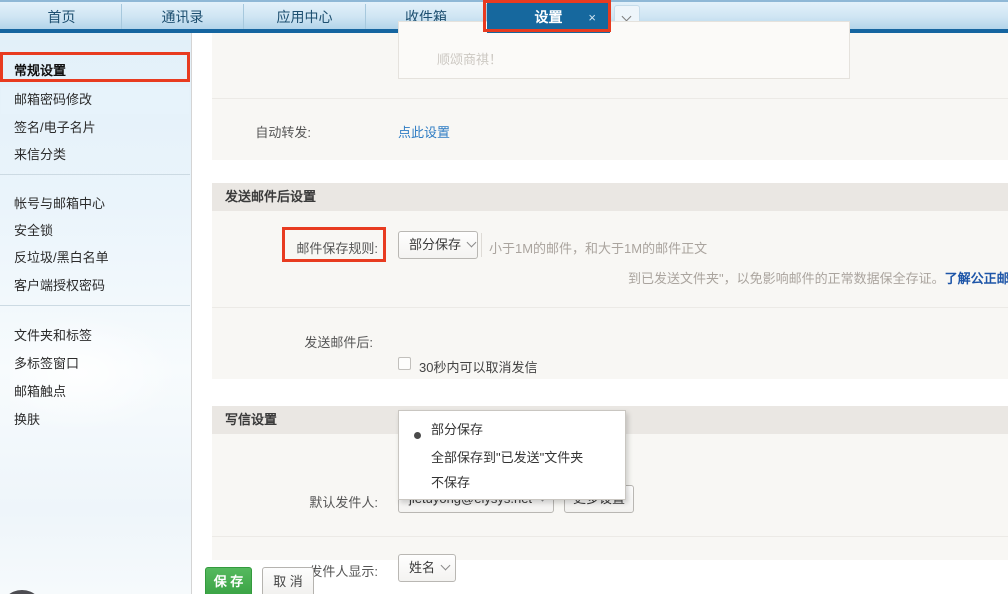  What do you see at coordinates (61, 256) in the screenshot?
I see `sidebar-item-antispam-lists: 反垃圾/黑白名单` at bounding box center [61, 256].